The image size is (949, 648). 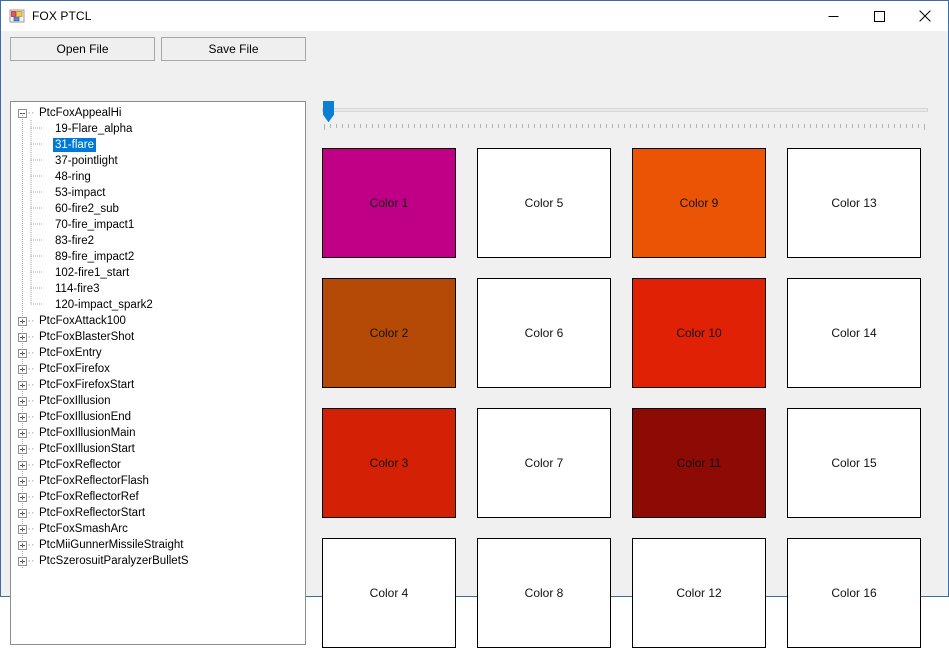 I want to click on tree-node-label: PtcFoxReflectorStart, so click(x=92, y=513).